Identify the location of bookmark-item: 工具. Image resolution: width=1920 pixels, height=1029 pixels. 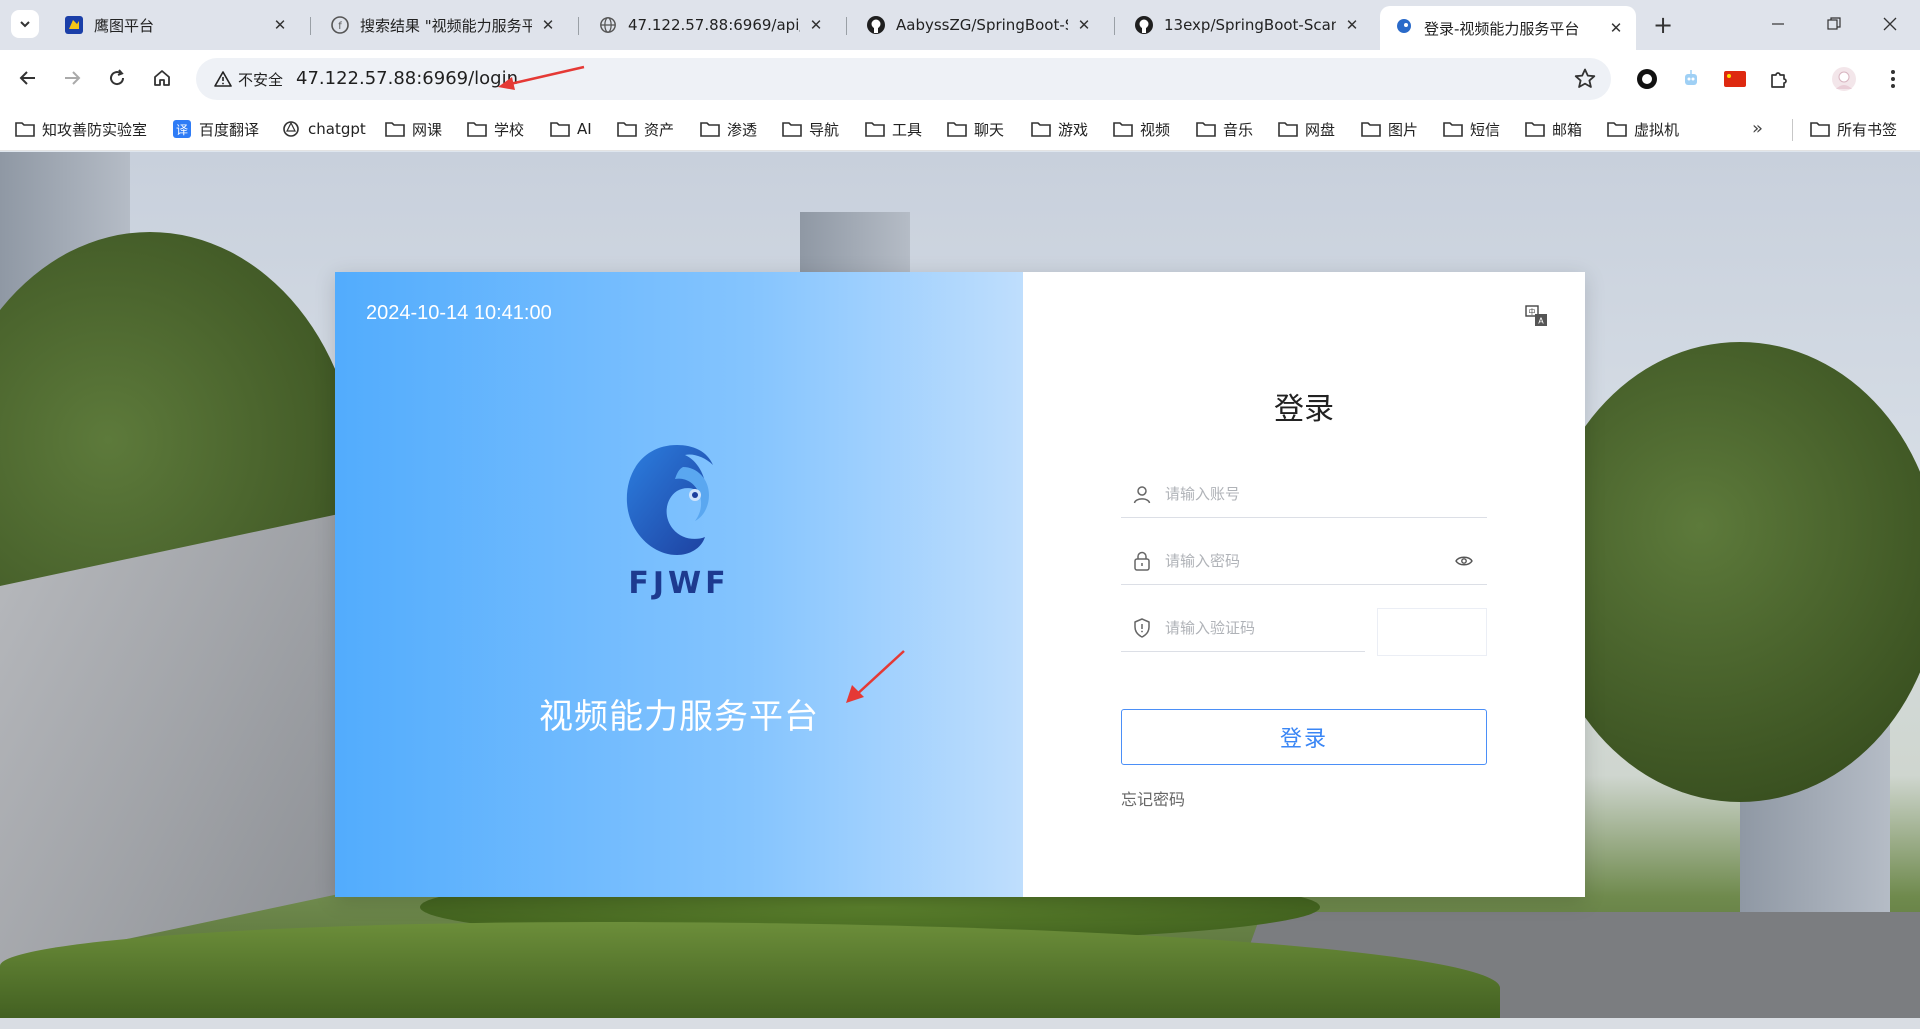
(893, 129).